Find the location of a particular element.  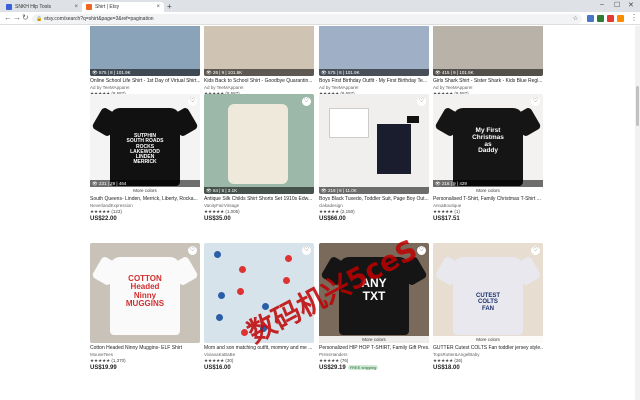

shop-name: NeverlandExpression is located at coordinates (145, 205).